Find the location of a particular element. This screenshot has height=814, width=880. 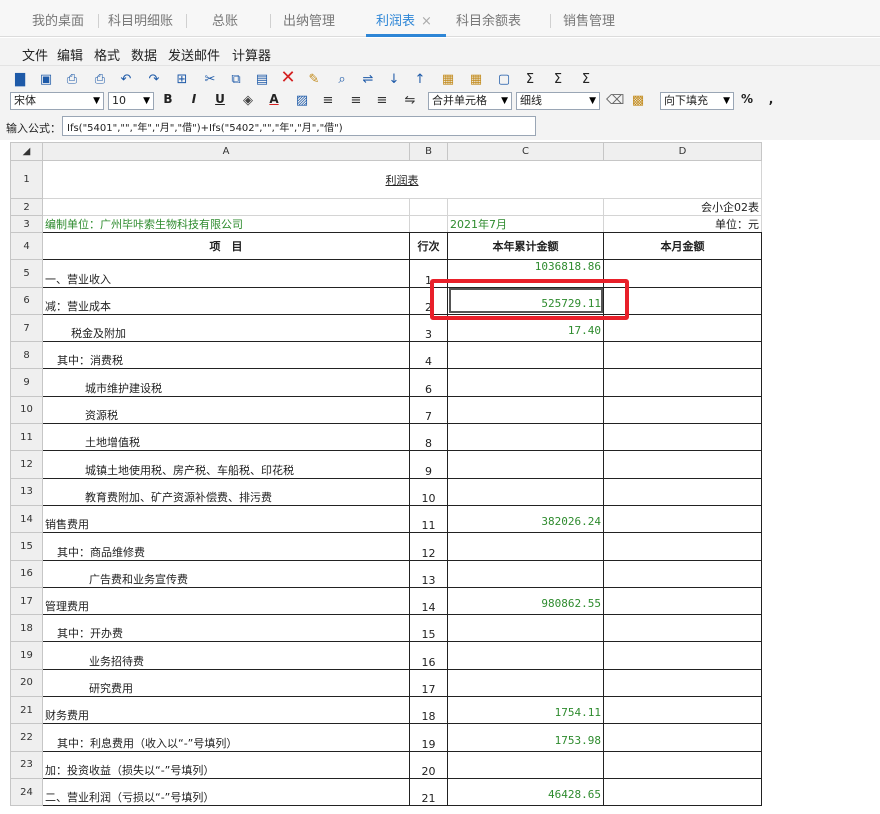

column-header-c: C is located at coordinates (525, 151).